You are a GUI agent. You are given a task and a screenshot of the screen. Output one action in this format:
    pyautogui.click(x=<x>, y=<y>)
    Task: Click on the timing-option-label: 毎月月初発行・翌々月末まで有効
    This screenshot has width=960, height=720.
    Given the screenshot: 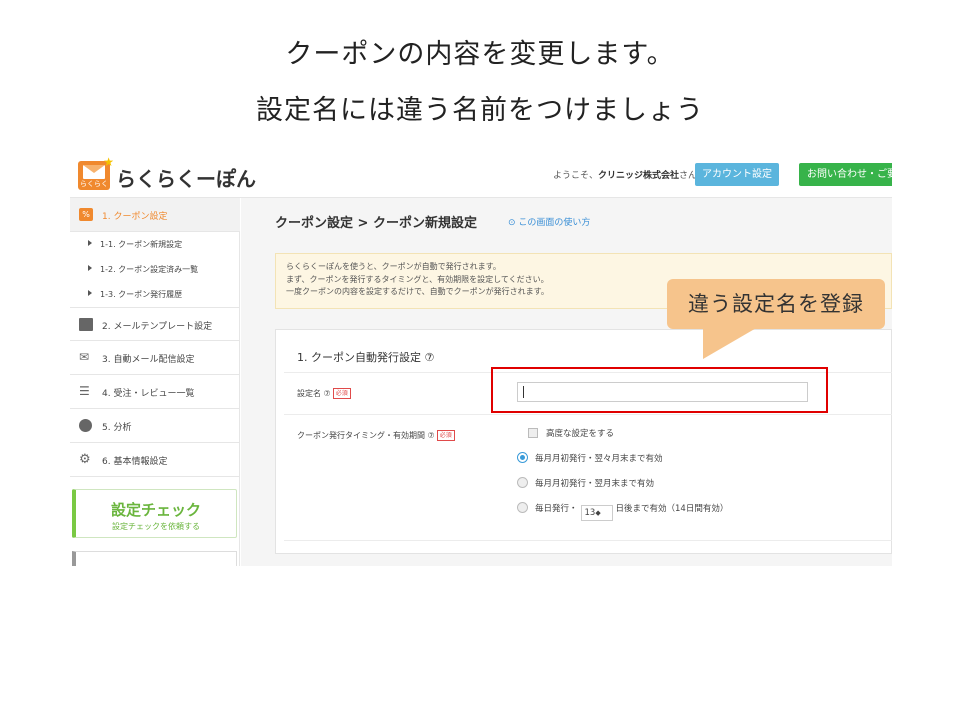 What is the action you would take?
    pyautogui.click(x=599, y=459)
    